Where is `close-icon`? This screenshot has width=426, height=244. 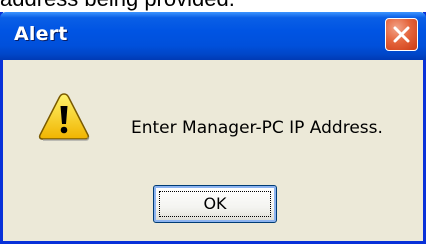 close-icon is located at coordinates (401, 34).